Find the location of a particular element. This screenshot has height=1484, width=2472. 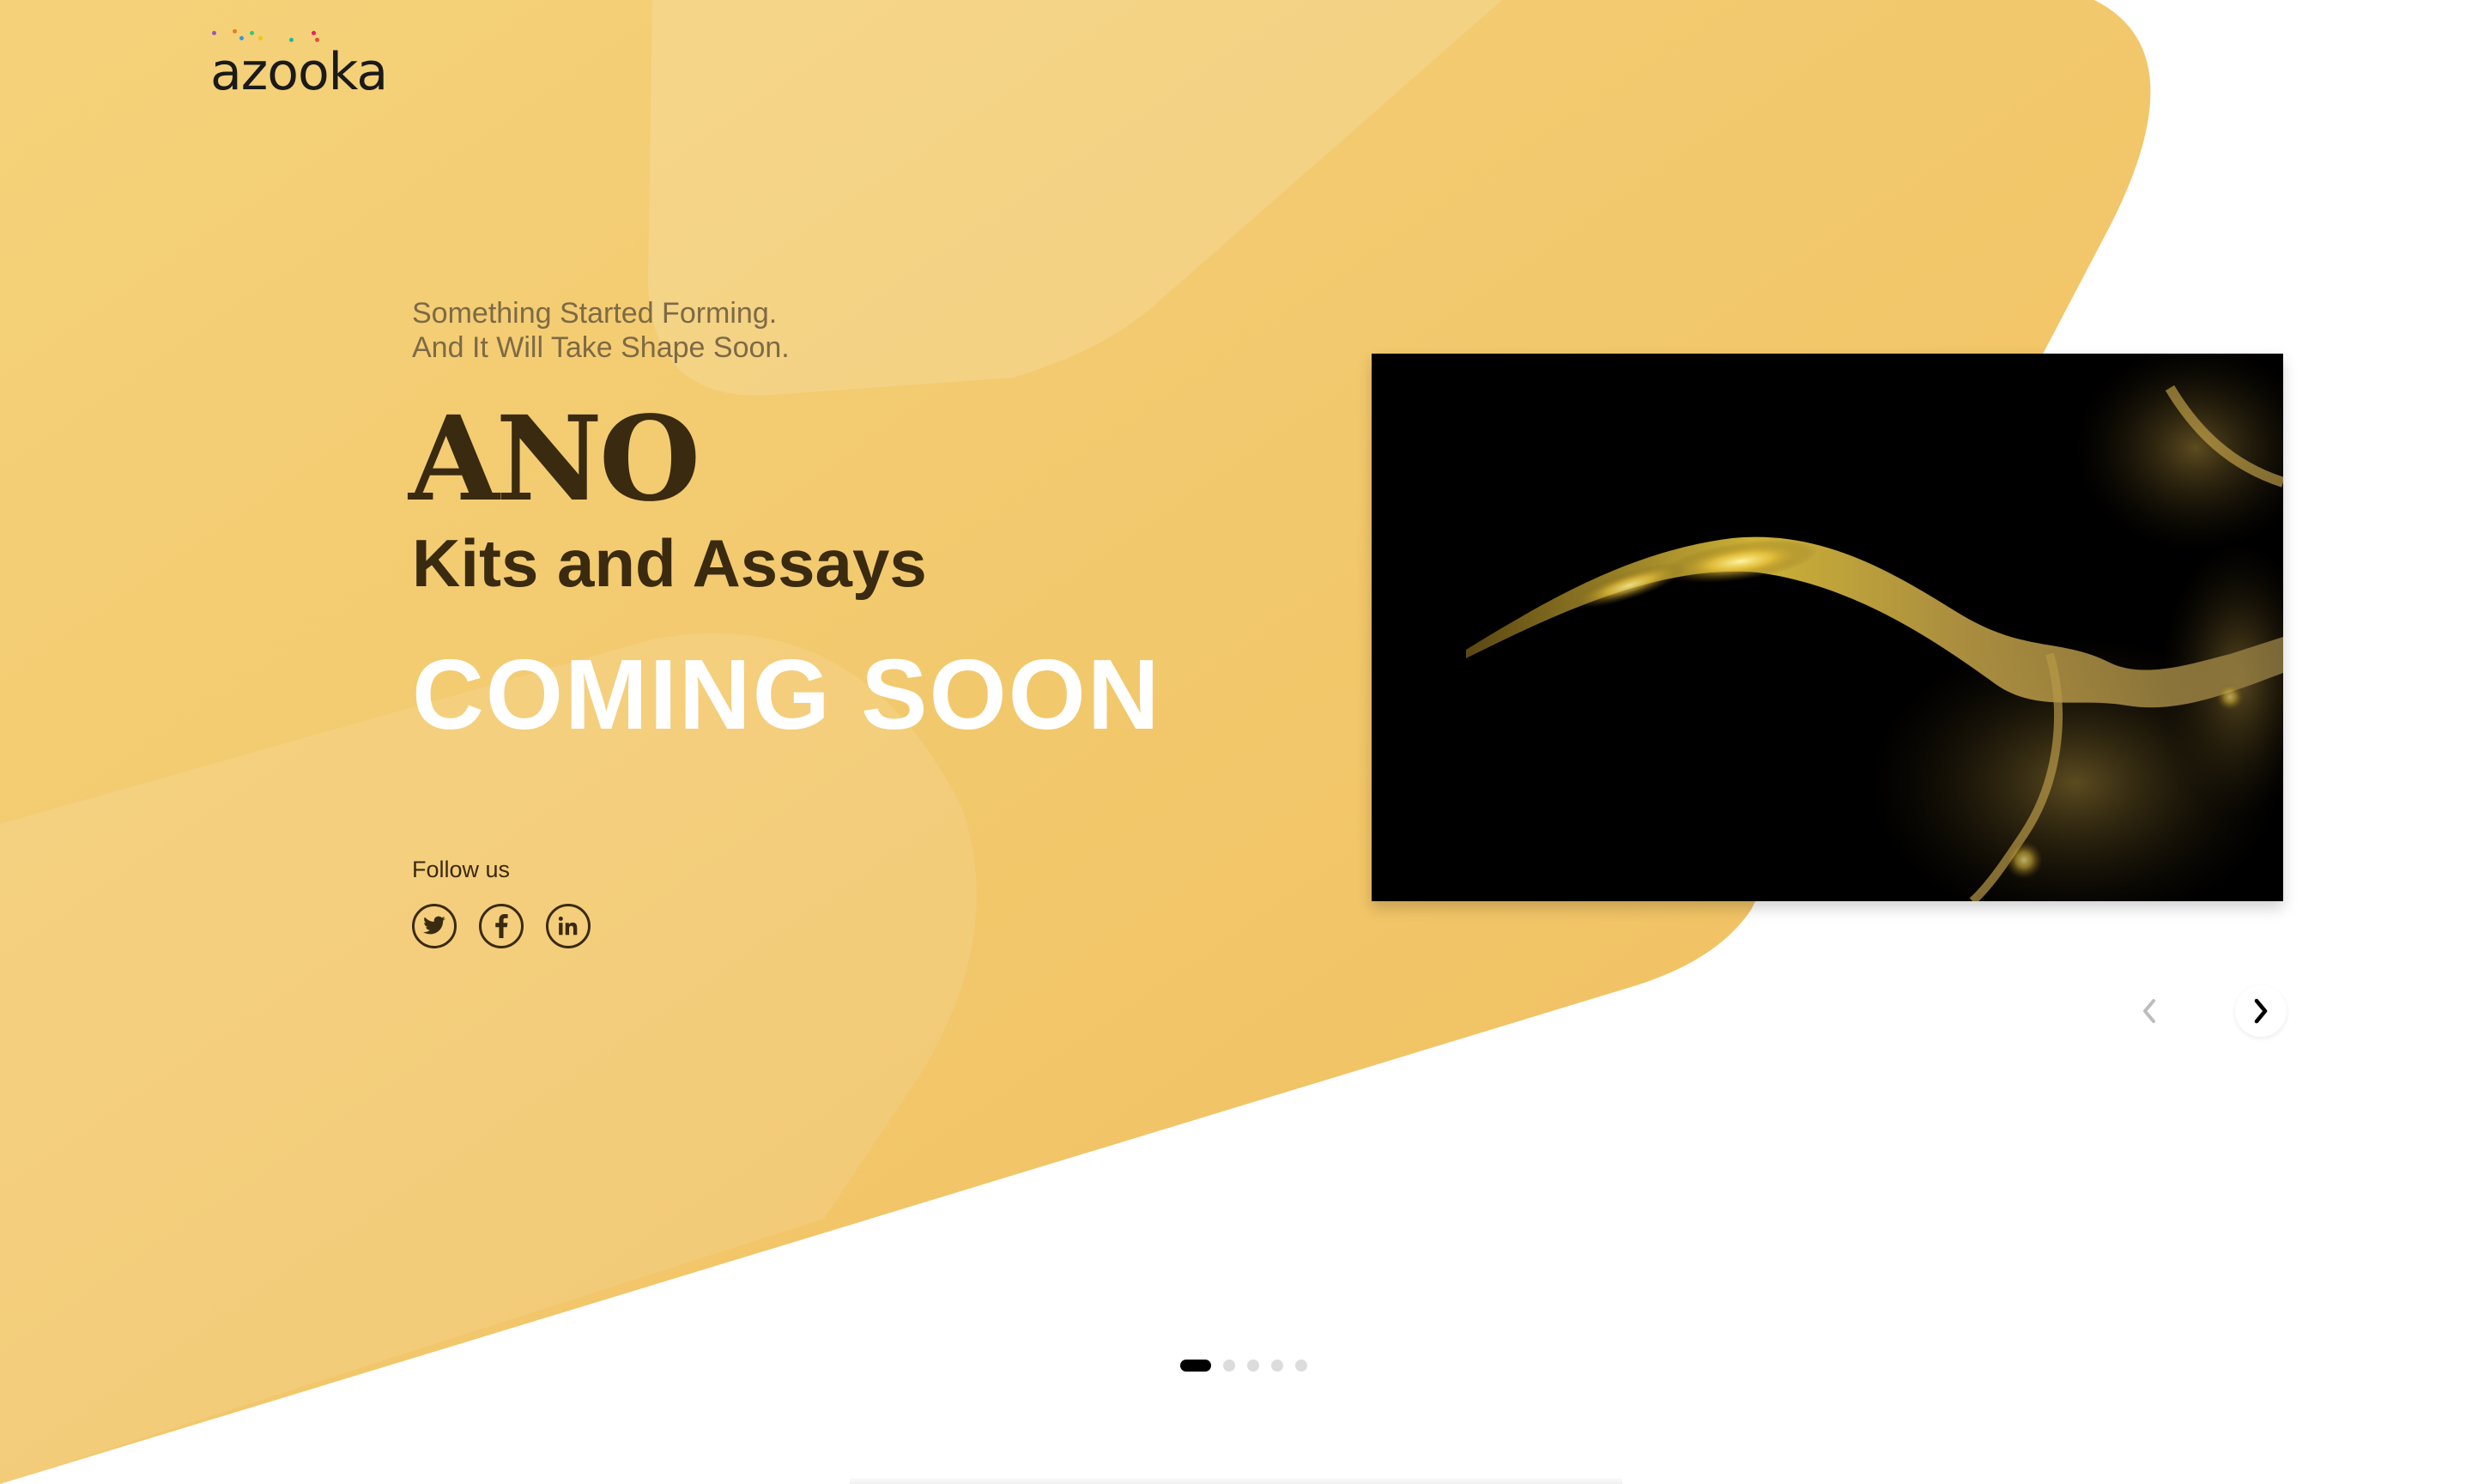

slider-prev-button is located at coordinates (2149, 1011).